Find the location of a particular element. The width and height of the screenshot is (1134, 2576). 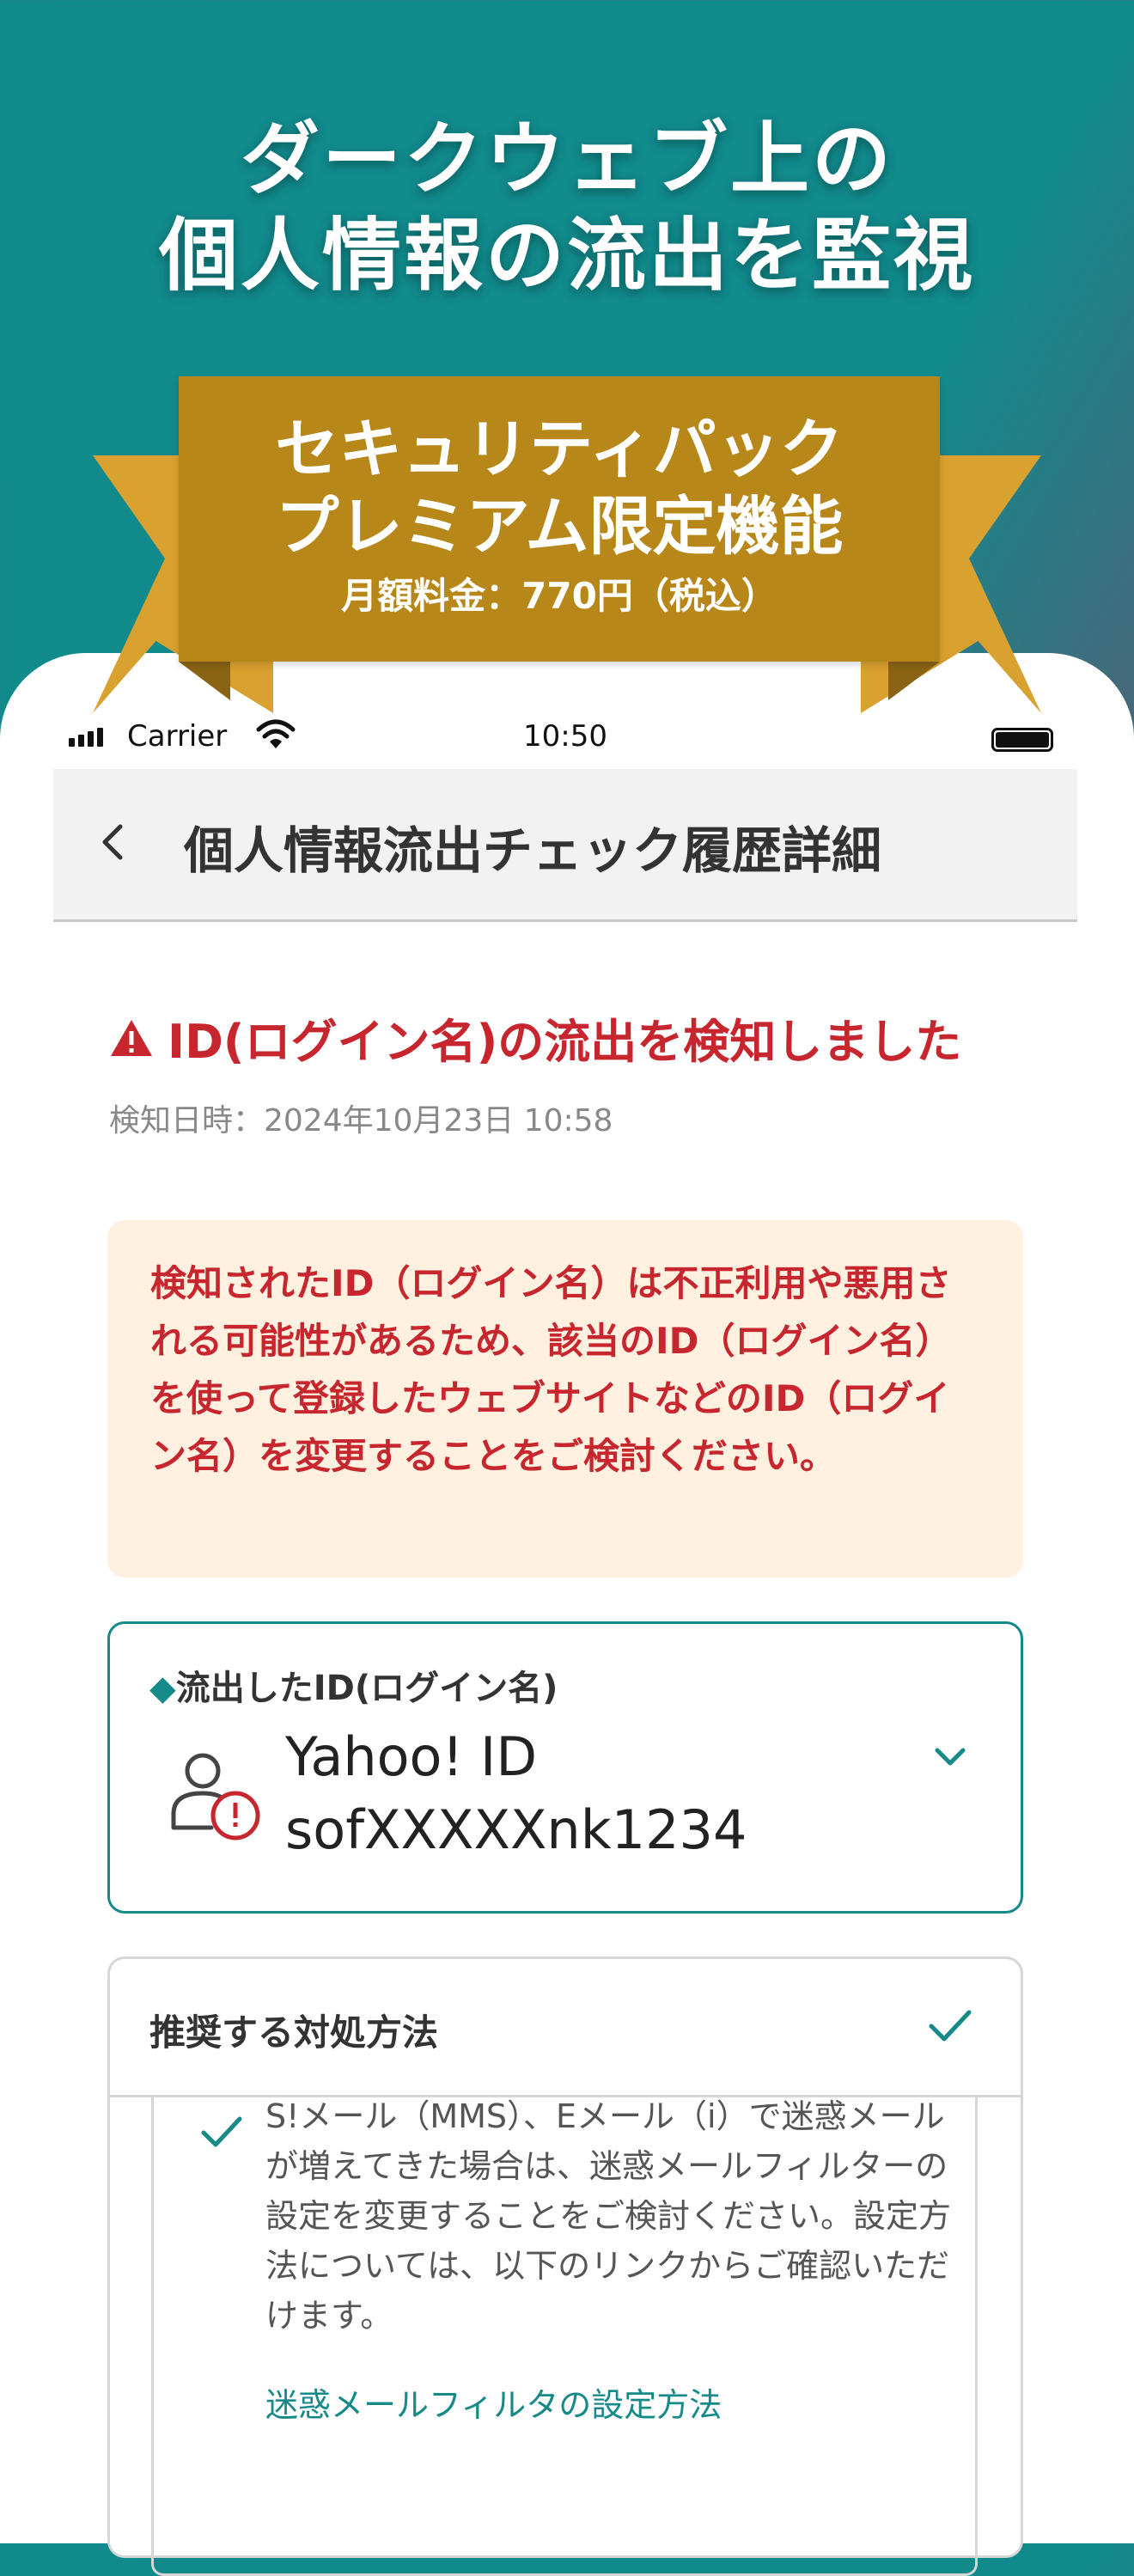

leaked-id-label-text: 流出したID(ログイン名) is located at coordinates (366, 1688).